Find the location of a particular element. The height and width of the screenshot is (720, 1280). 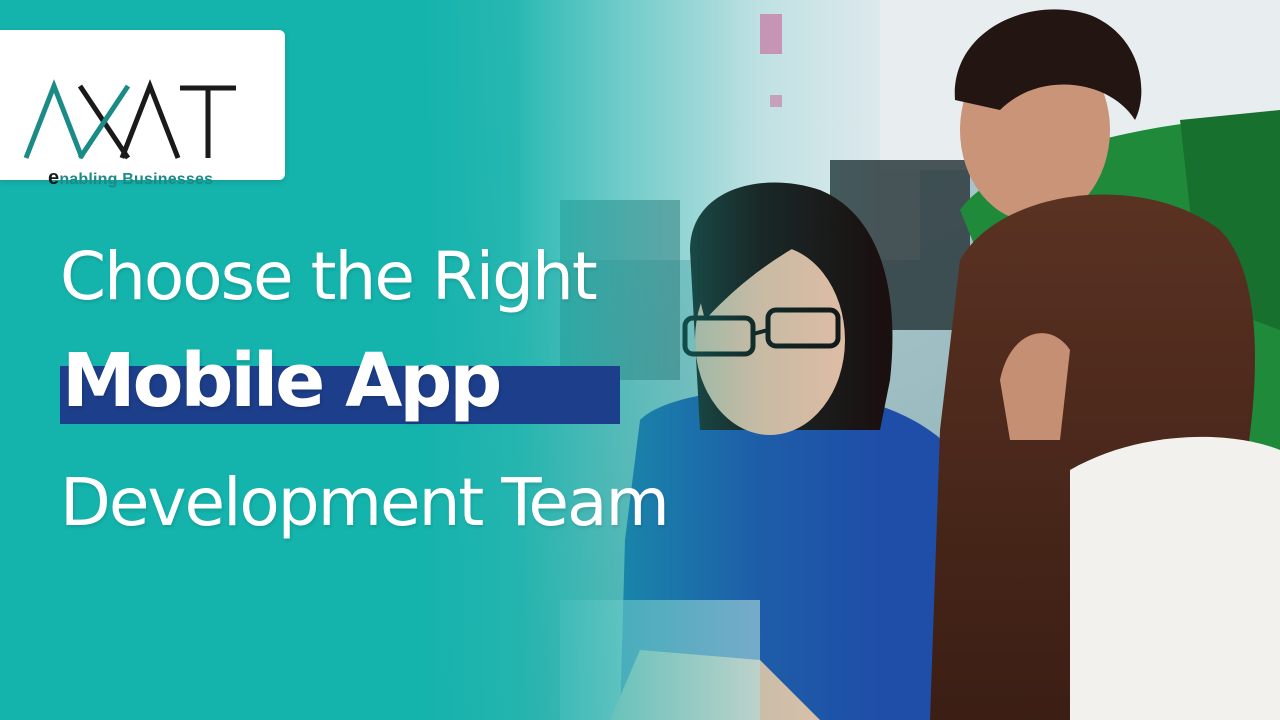

headline-line-3: Development Team is located at coordinates (365, 502).